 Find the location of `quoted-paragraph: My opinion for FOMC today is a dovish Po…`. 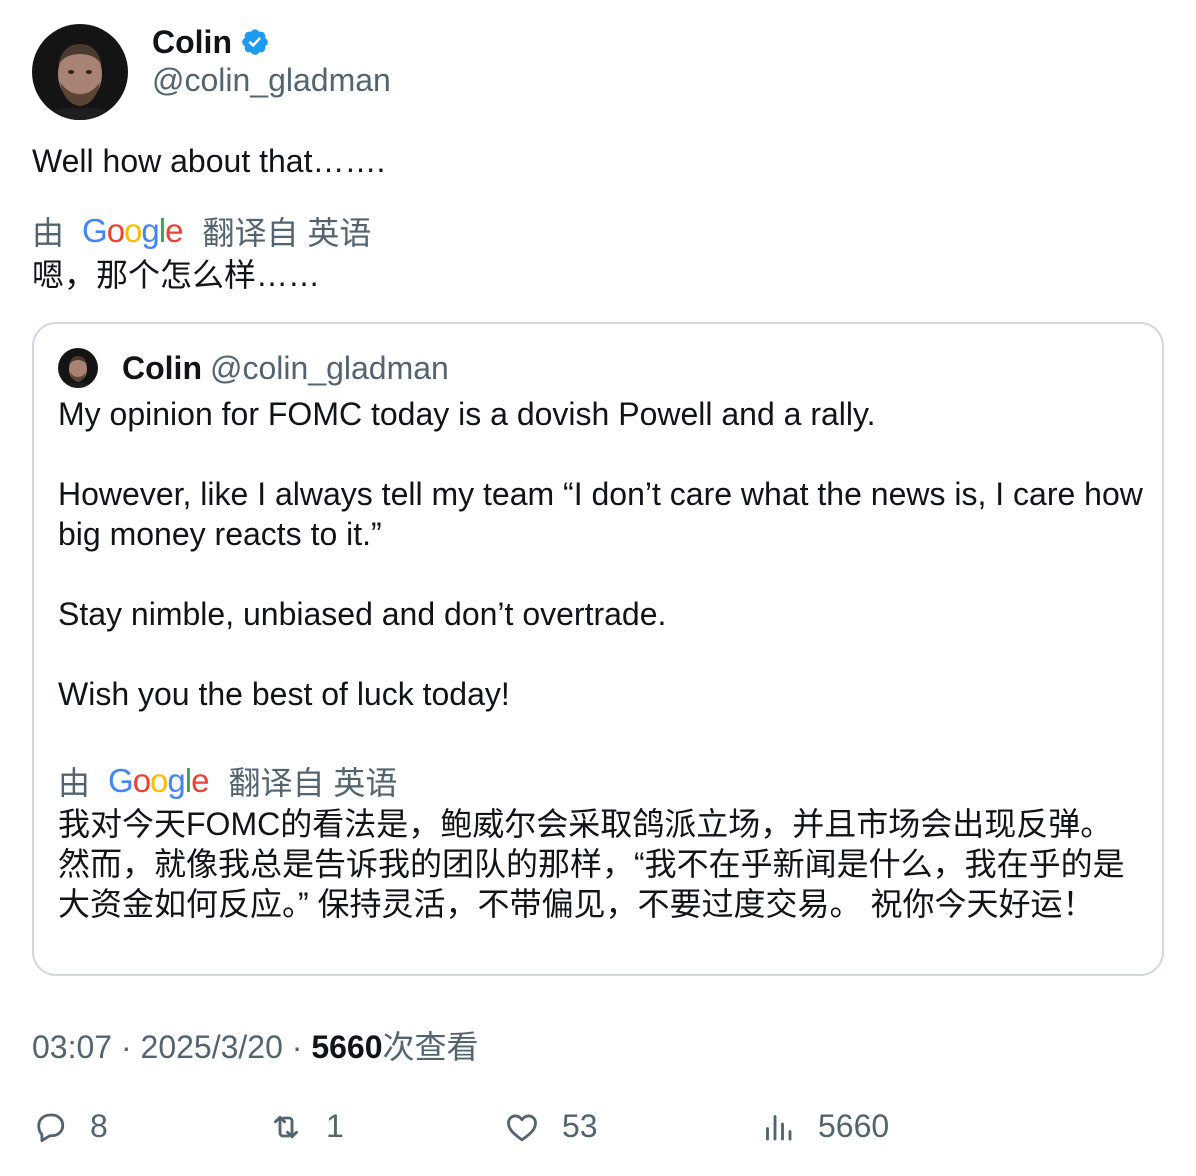

quoted-paragraph: My opinion for FOMC today is a dovish Po… is located at coordinates (467, 414).